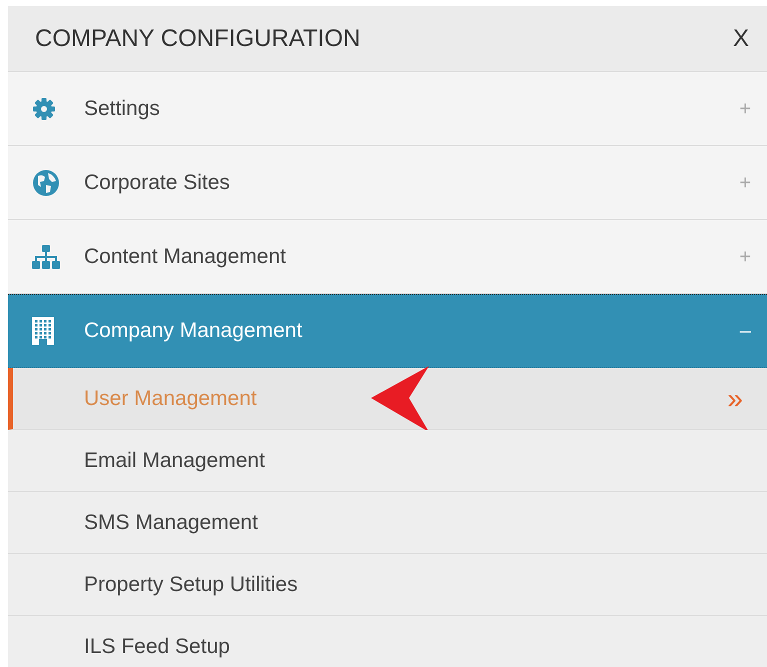 The height and width of the screenshot is (667, 767). I want to click on panel-title: COMPANY CONFIGURATION, so click(197, 39).